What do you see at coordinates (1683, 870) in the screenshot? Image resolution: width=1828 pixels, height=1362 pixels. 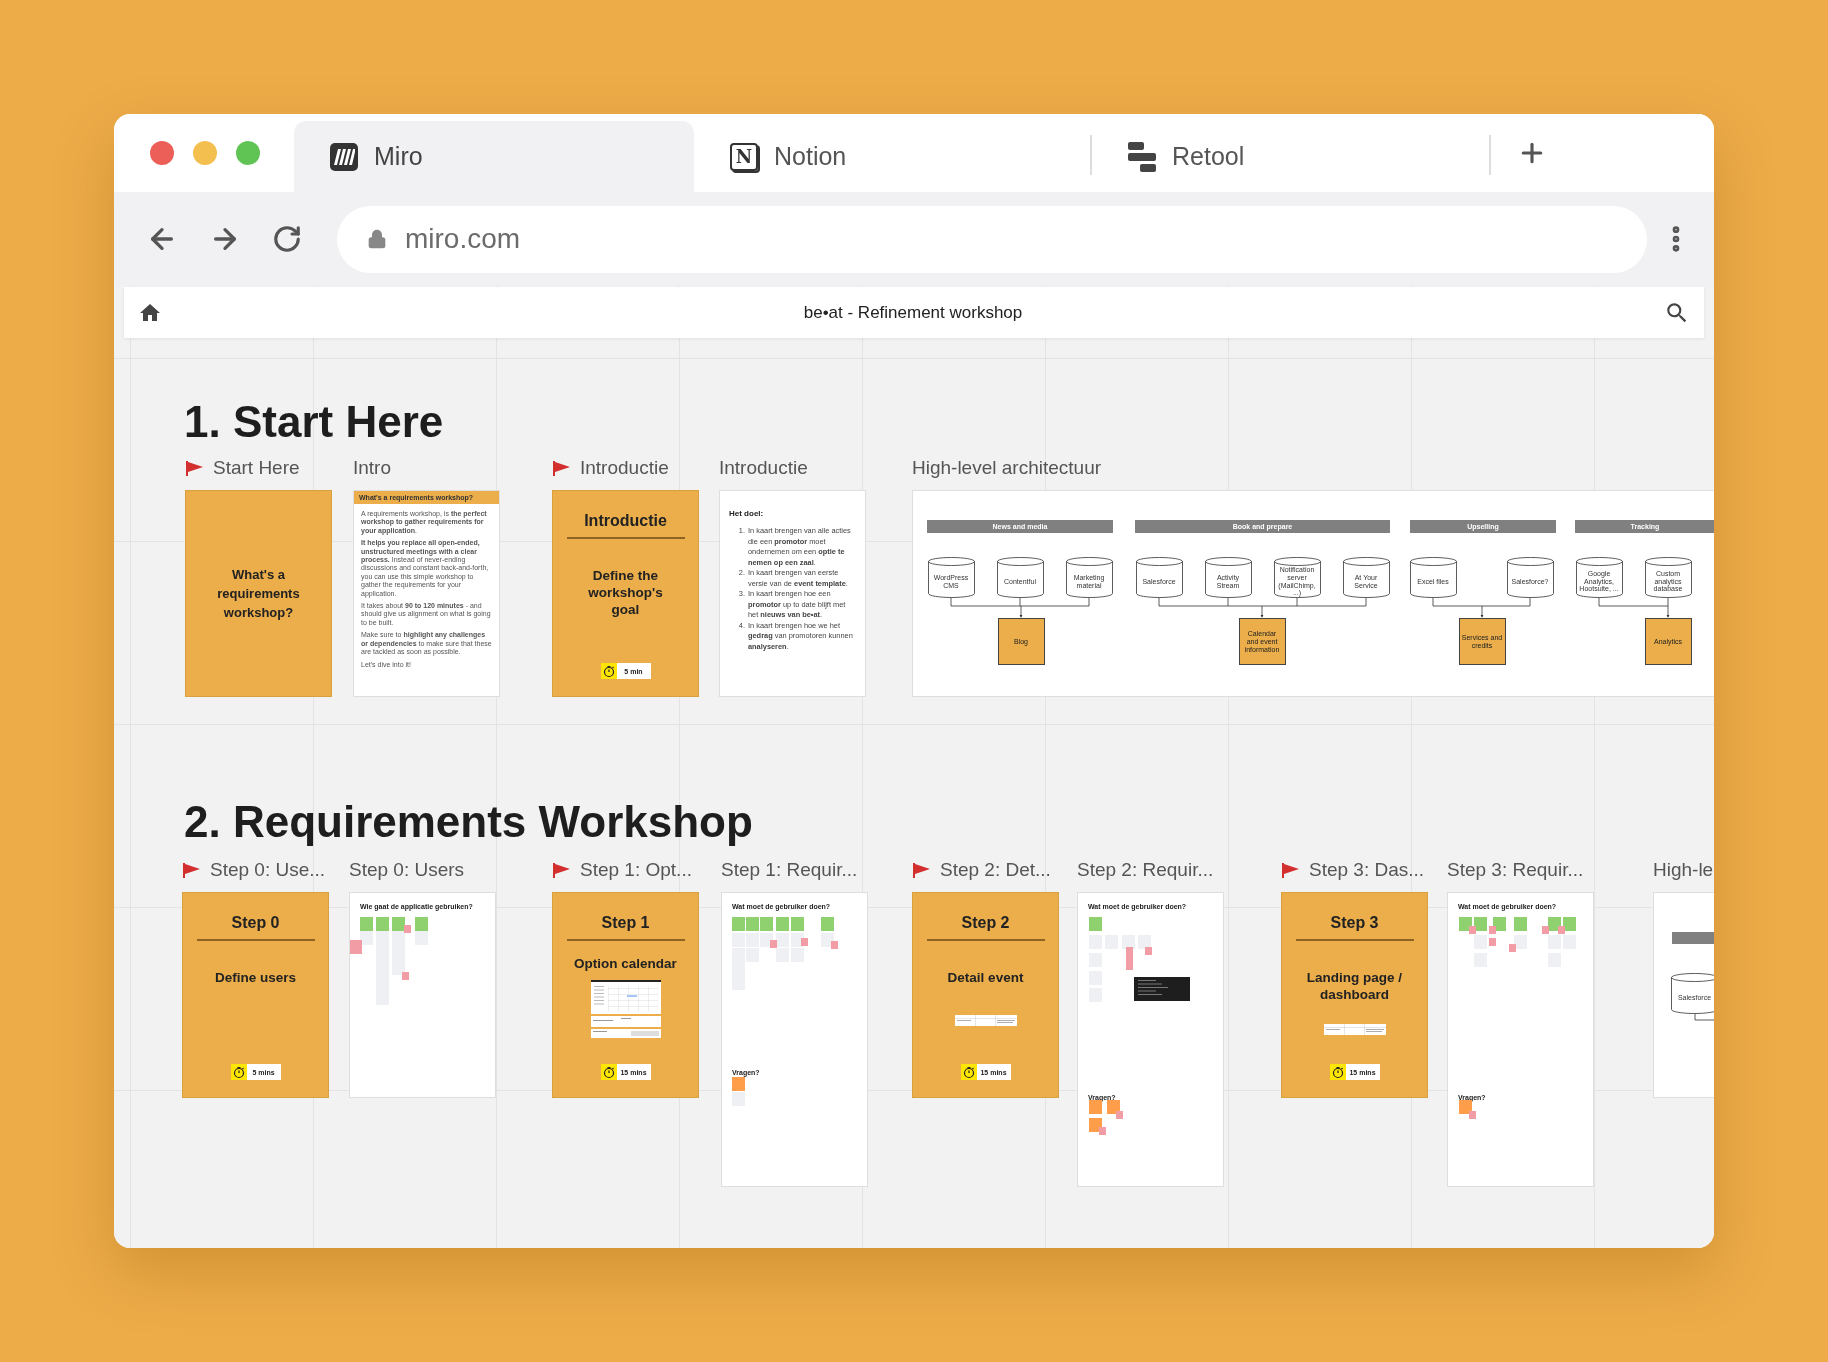 I see `frame-label: High-le` at bounding box center [1683, 870].